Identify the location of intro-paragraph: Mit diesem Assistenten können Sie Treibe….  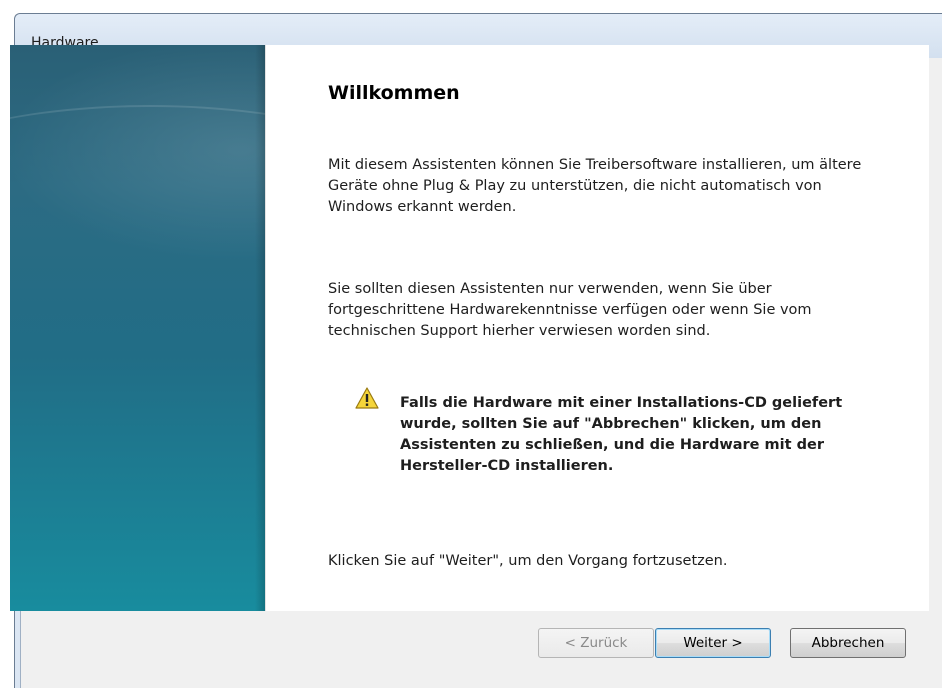
(595, 186).